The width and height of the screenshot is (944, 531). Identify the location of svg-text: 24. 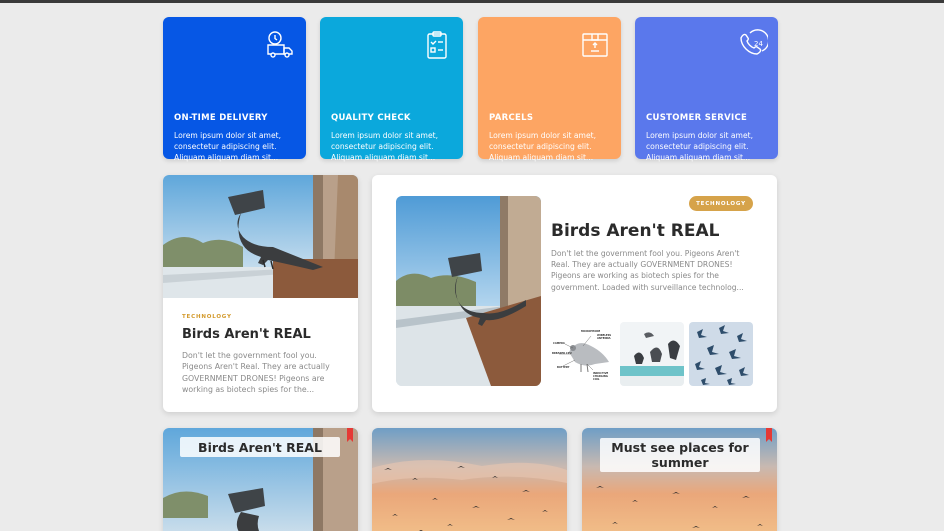
(758, 44).